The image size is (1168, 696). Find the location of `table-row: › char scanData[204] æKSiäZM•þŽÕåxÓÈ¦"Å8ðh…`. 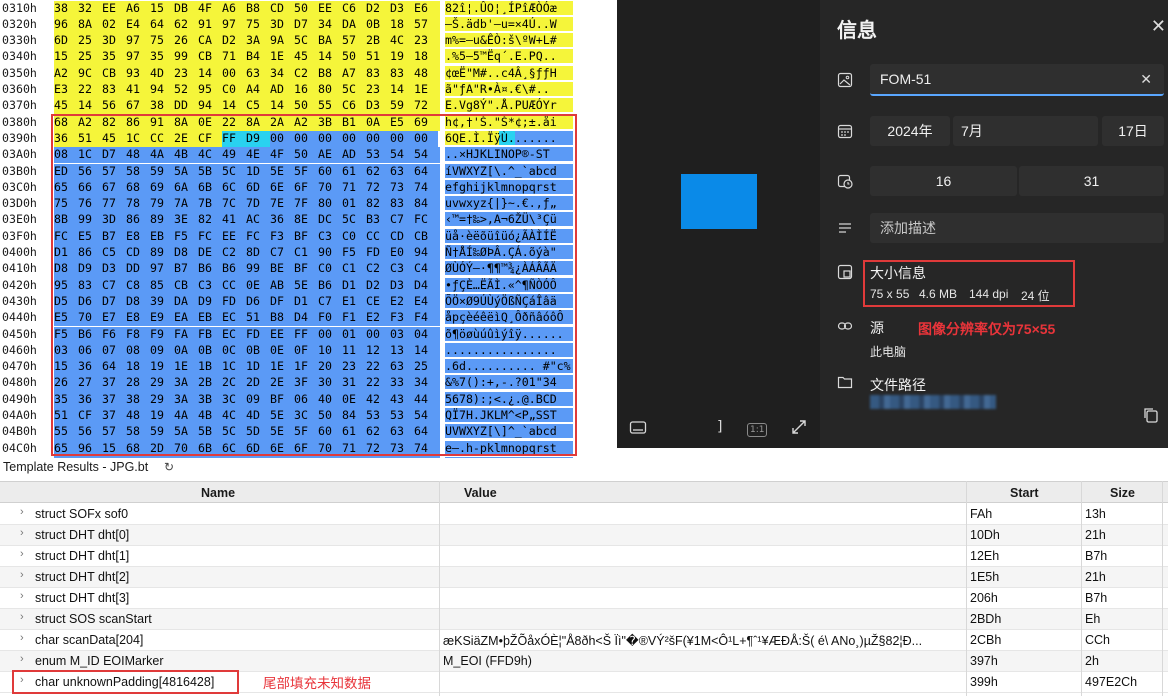

table-row: › char scanData[204] æKSiäZM•þŽÕåxÓÈ¦"Å8ðh… is located at coordinates (584, 640).